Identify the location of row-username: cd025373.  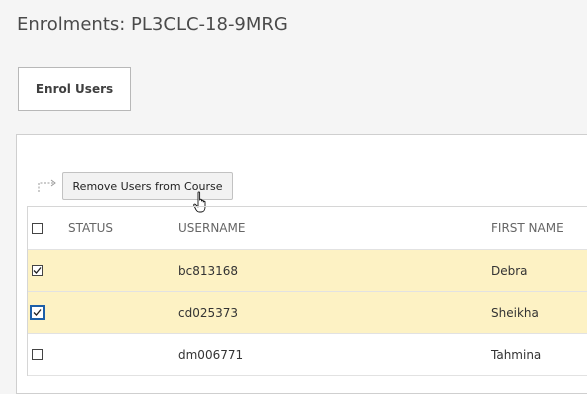
(208, 312).